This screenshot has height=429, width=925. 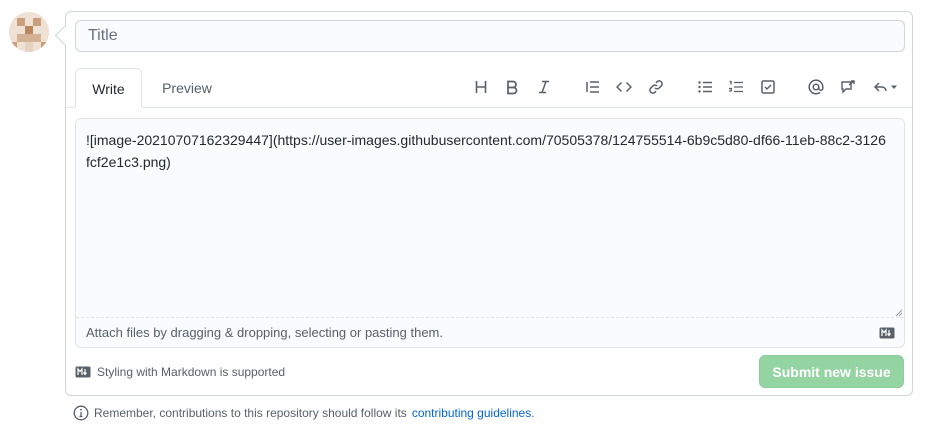 What do you see at coordinates (885, 87) in the screenshot?
I see `reply-icon` at bounding box center [885, 87].